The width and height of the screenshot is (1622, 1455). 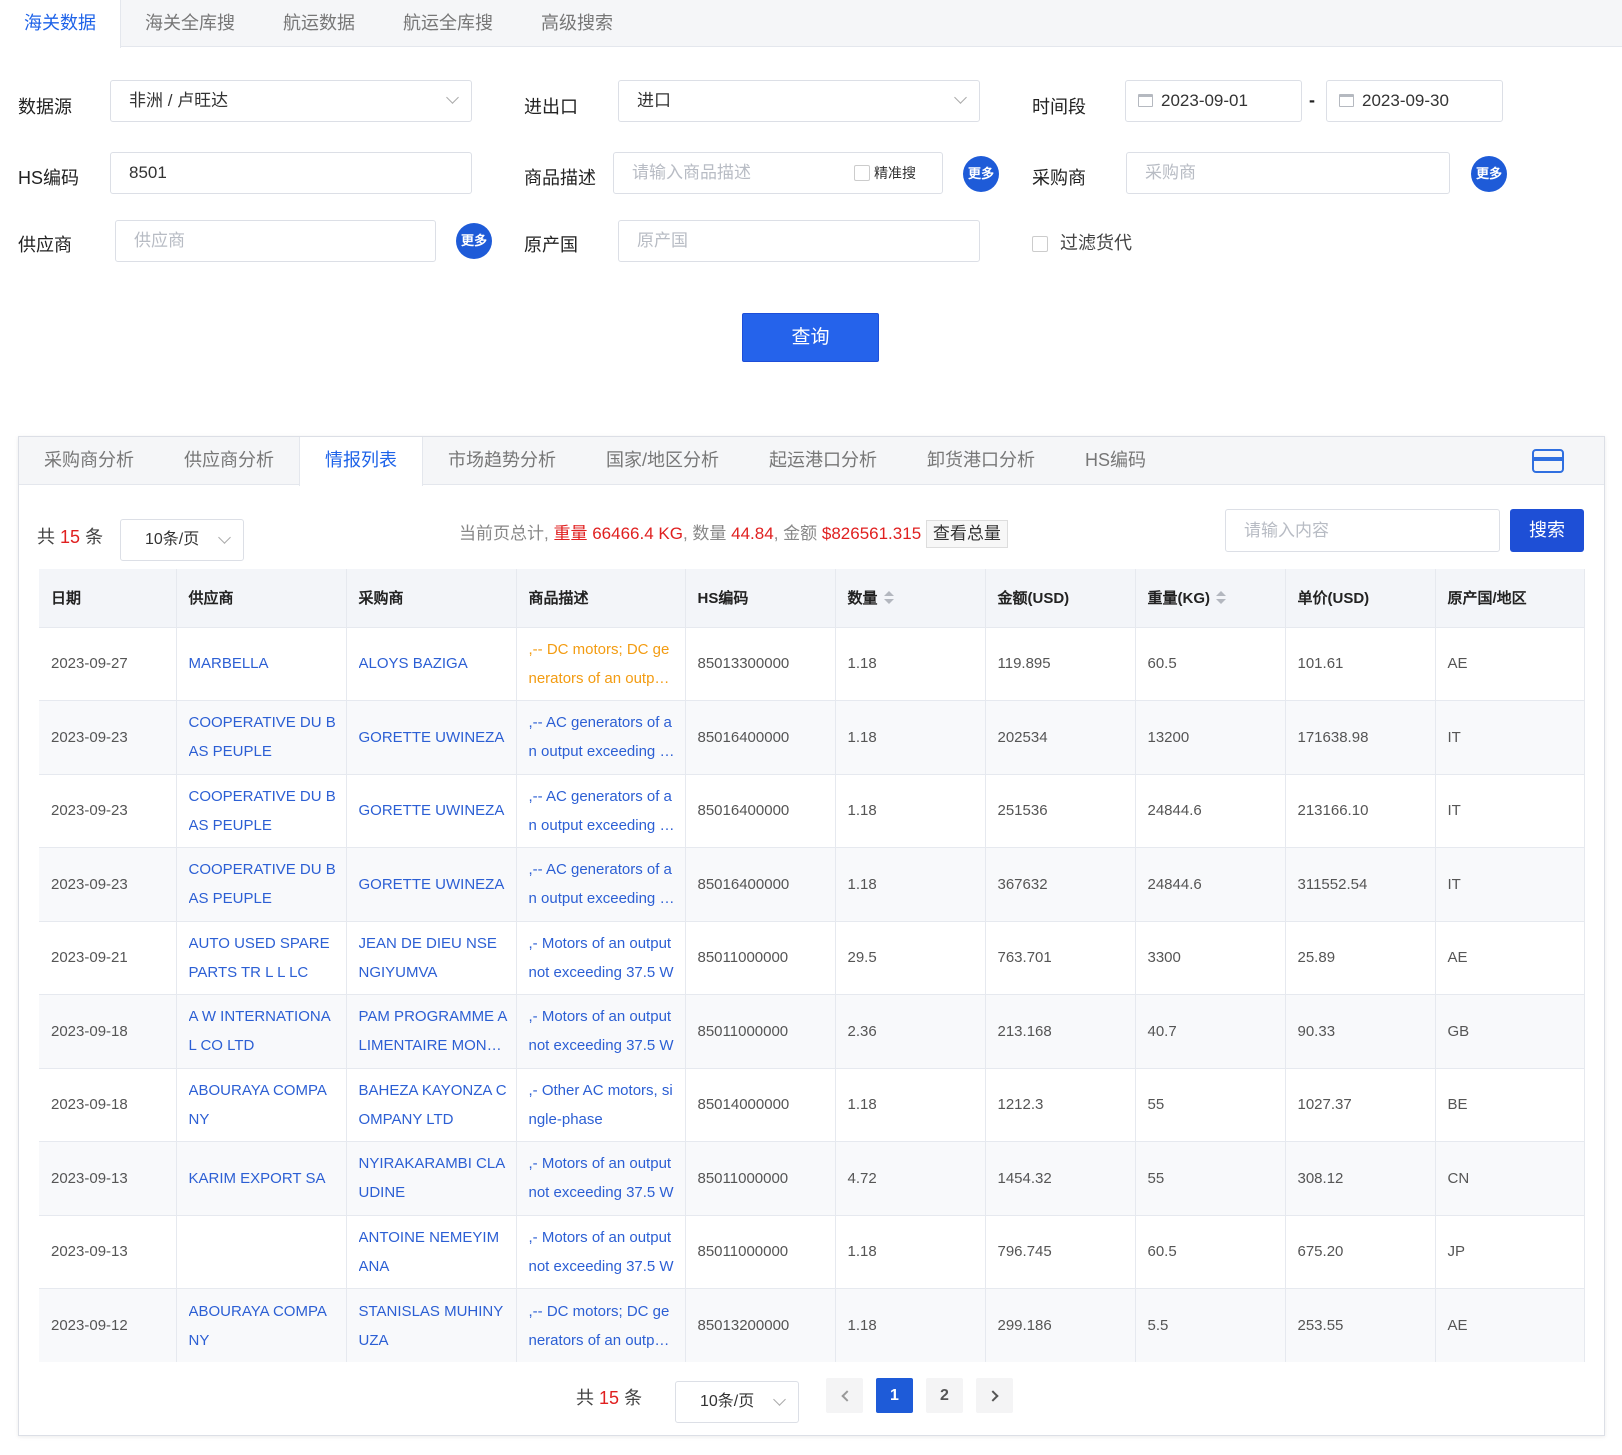 What do you see at coordinates (448, 23) in the screenshot?
I see `tab-shipping-full-search: 航运全库搜` at bounding box center [448, 23].